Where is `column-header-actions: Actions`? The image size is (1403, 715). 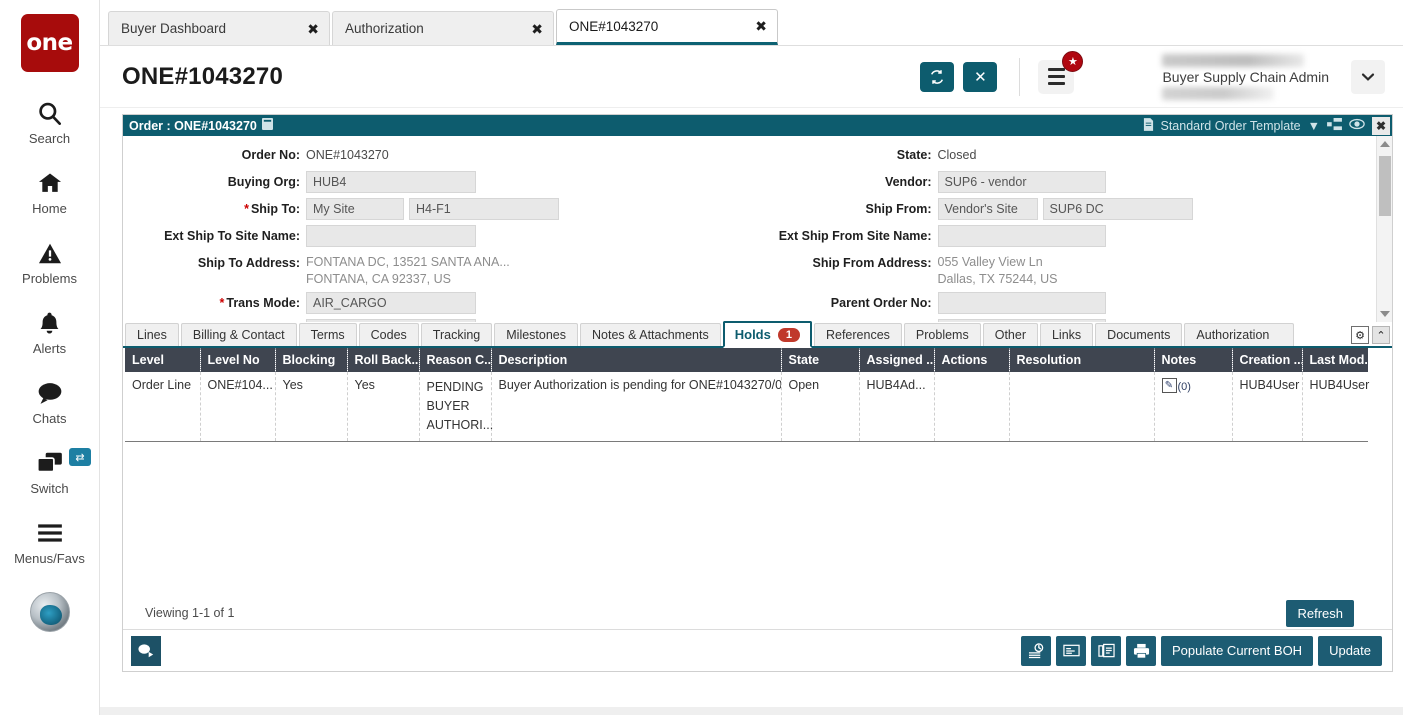
column-header-actions: Actions is located at coordinates (972, 360).